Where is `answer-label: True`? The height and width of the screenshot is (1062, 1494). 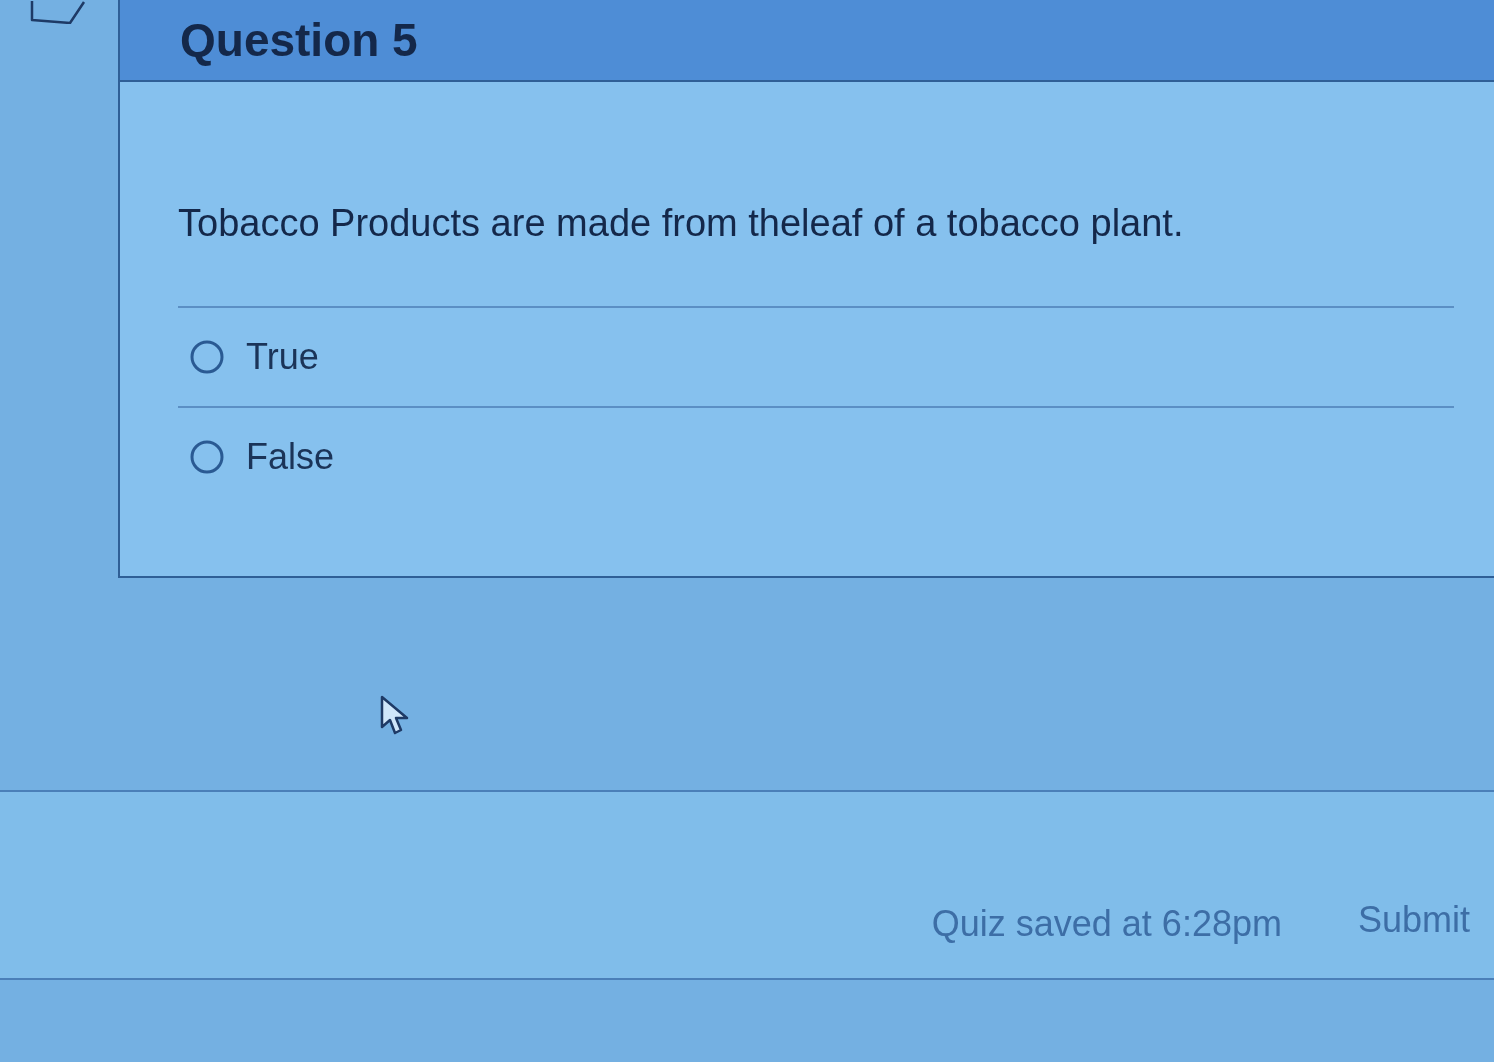
answer-label: True is located at coordinates (282, 356).